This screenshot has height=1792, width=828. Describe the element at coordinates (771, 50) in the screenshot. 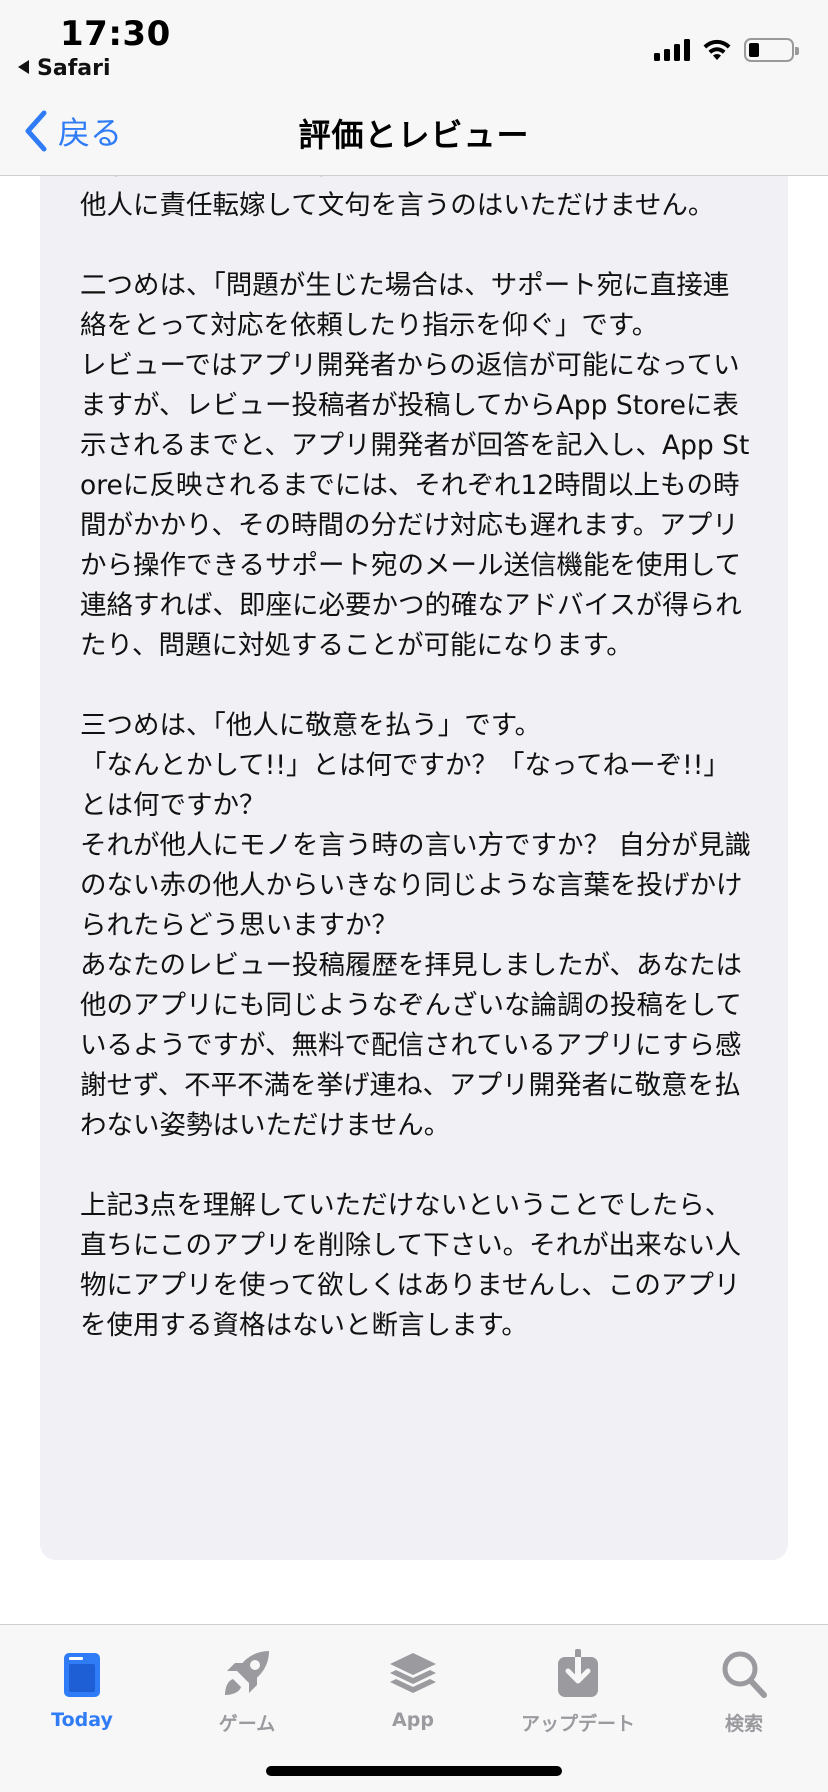

I see `battery-icon` at that location.